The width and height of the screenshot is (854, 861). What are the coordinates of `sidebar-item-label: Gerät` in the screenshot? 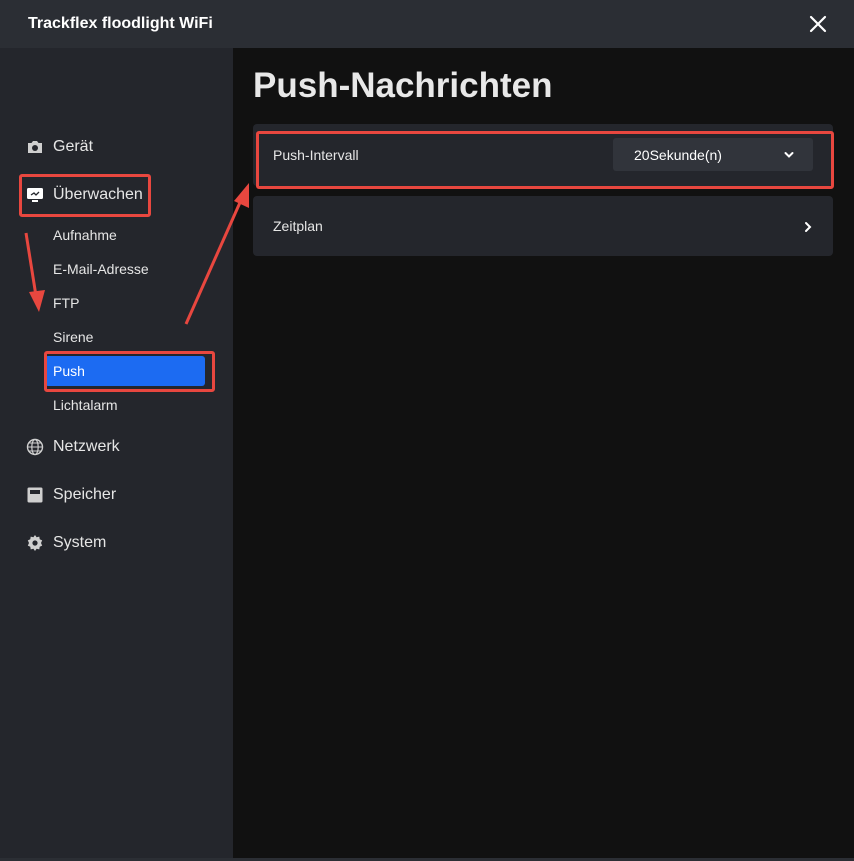 It's located at (73, 146).